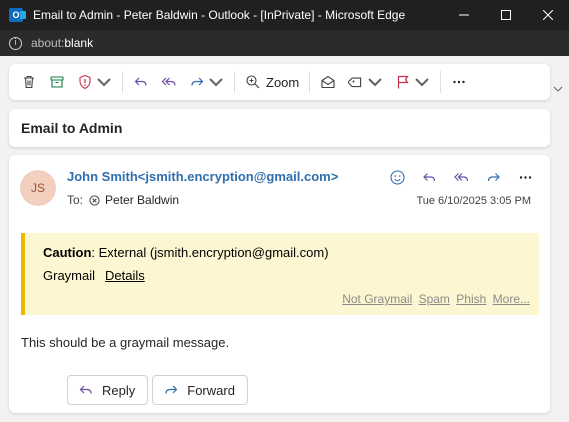 This screenshot has width=569, height=422. I want to click on emoji-icon, so click(397, 177).